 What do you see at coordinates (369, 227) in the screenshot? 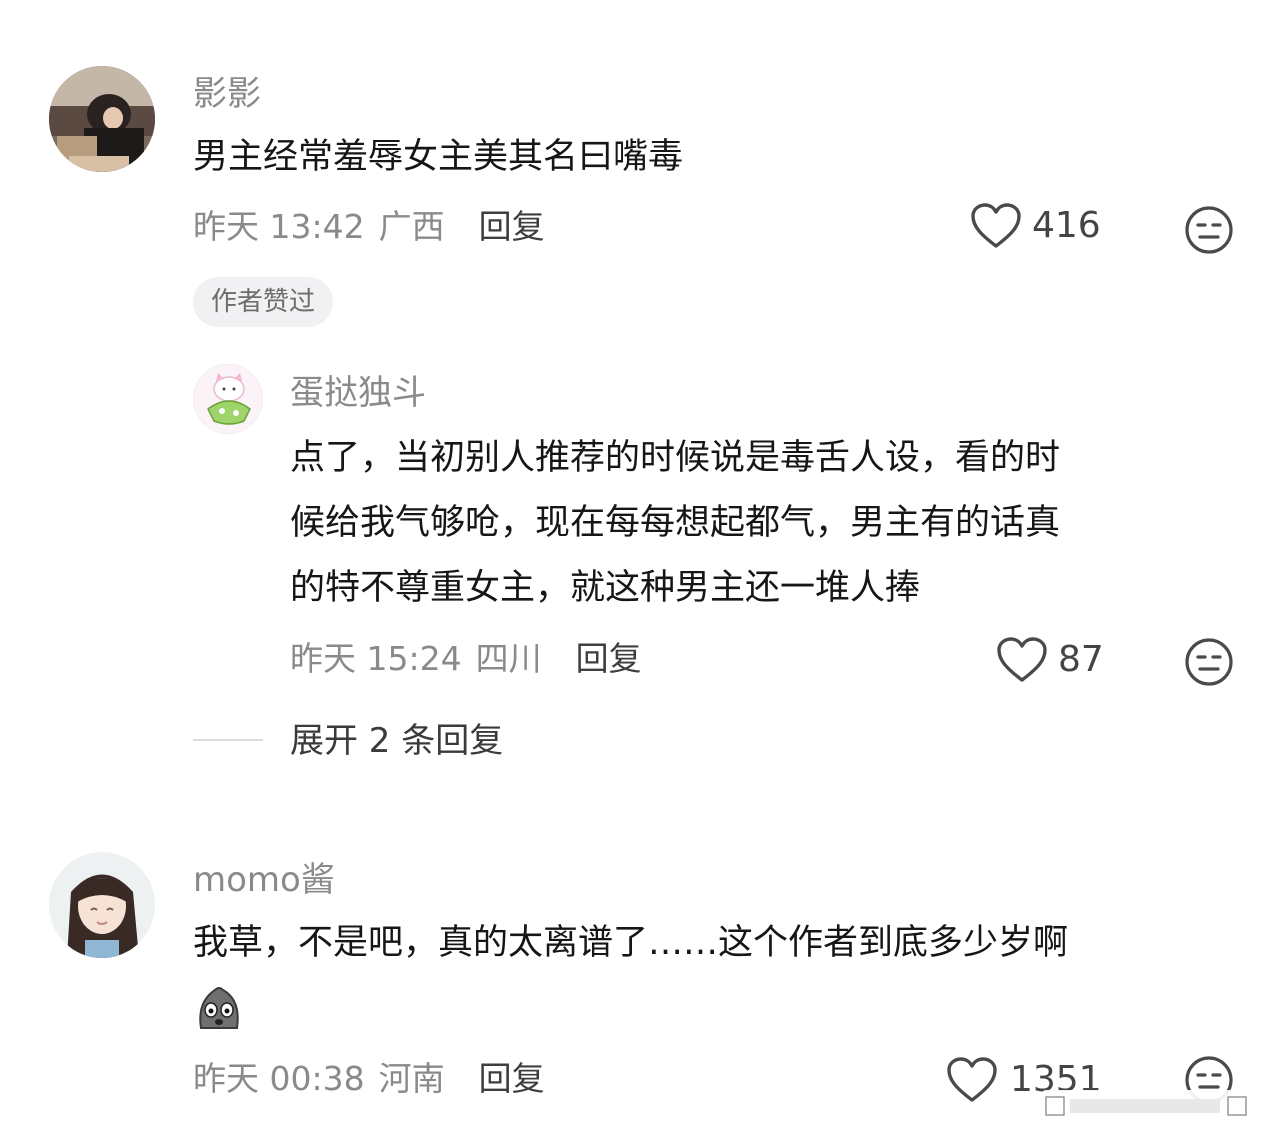
I see `comment-meta: 昨天 13:42 广西 回复` at bounding box center [369, 227].